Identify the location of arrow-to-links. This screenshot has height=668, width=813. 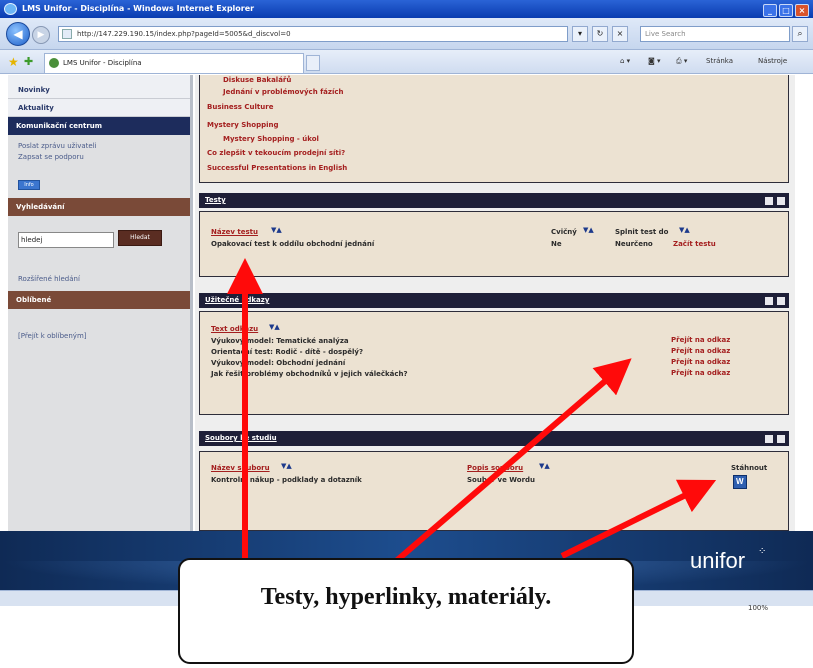
(512, 461).